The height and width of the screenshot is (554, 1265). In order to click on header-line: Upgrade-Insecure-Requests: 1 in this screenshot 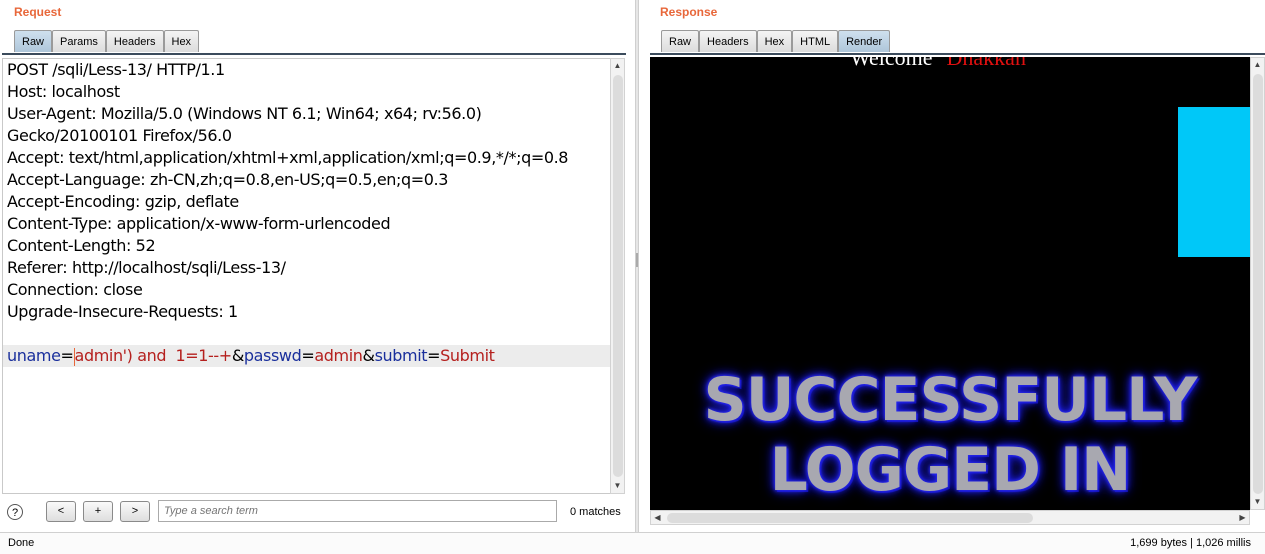, I will do `click(122, 311)`.